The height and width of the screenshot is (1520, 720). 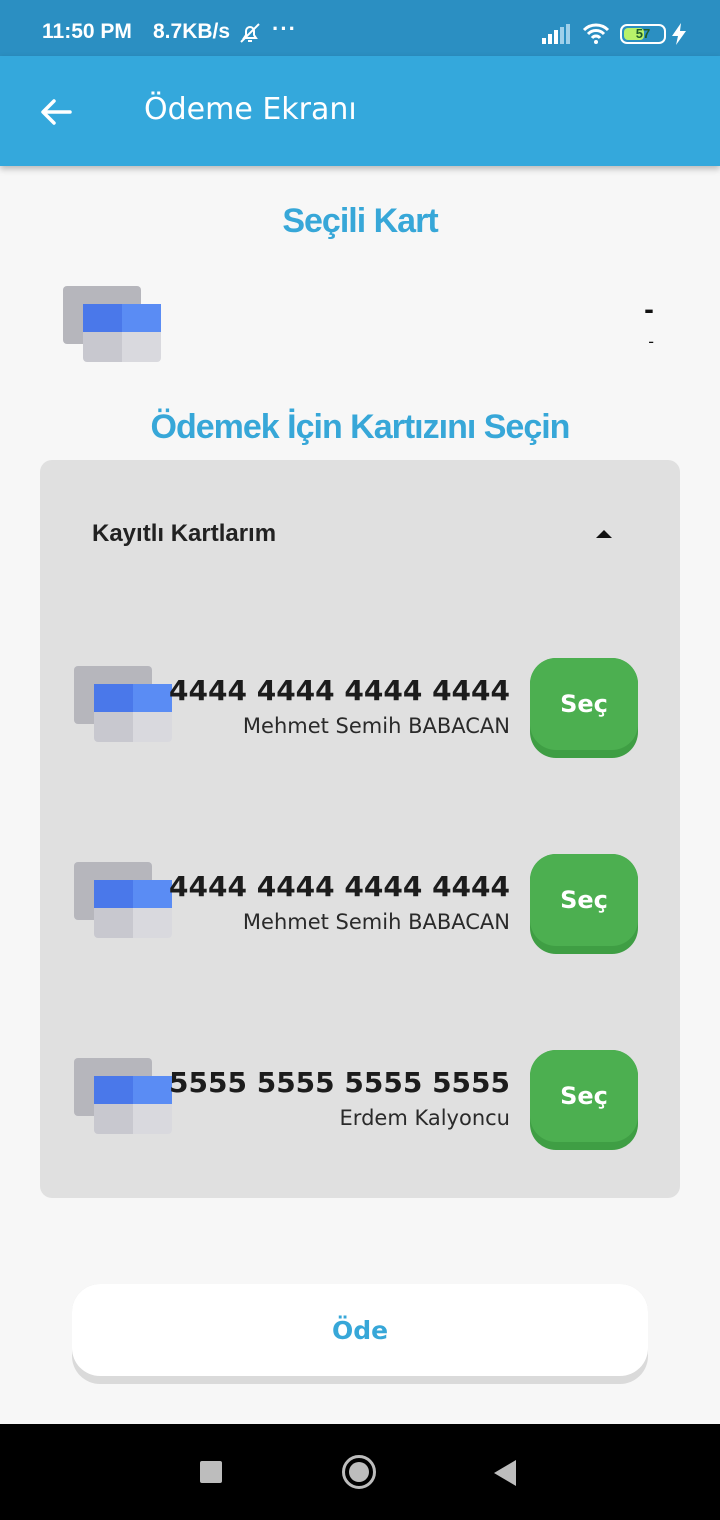 I want to click on home-icon, so click(x=359, y=1472).